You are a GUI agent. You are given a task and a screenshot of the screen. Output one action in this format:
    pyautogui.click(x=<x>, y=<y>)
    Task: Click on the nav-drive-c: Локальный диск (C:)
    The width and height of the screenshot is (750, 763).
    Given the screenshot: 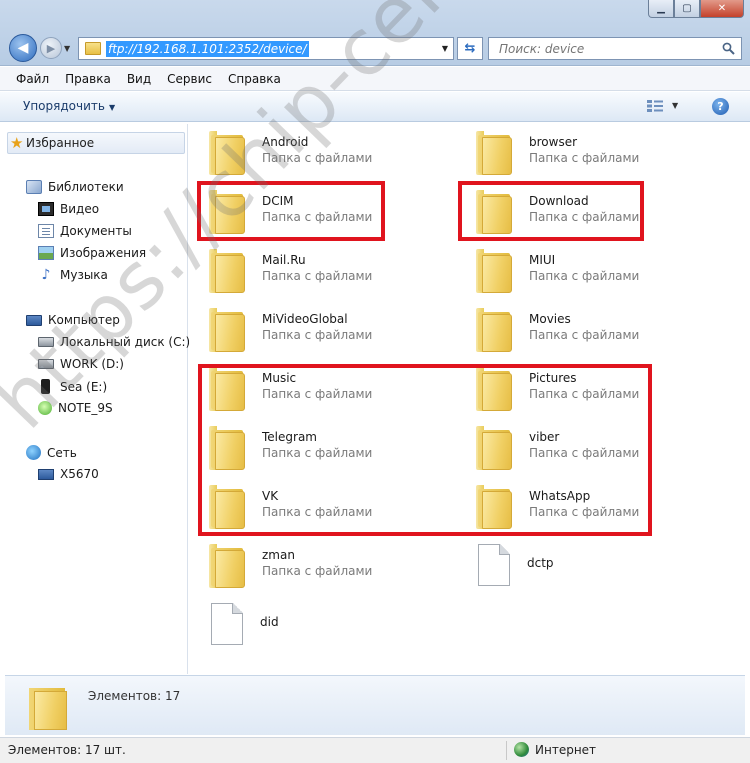 What is the action you would take?
    pyautogui.click(x=114, y=342)
    